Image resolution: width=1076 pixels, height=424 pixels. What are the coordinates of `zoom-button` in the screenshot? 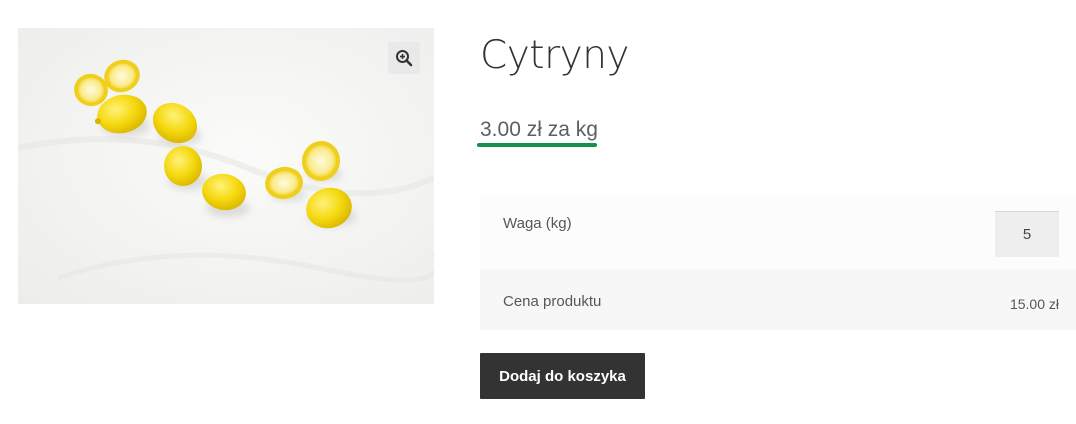 It's located at (404, 58).